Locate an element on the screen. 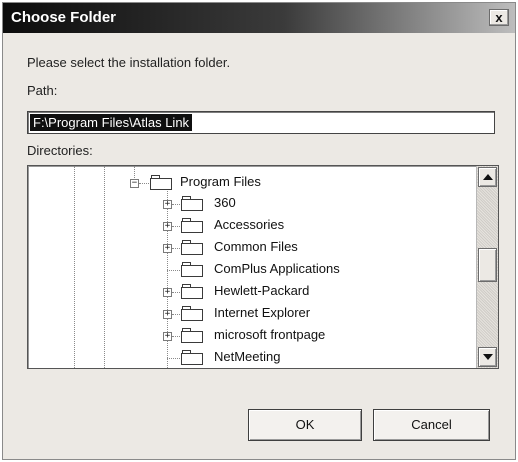  tree-item-label: Accessories is located at coordinates (249, 224).